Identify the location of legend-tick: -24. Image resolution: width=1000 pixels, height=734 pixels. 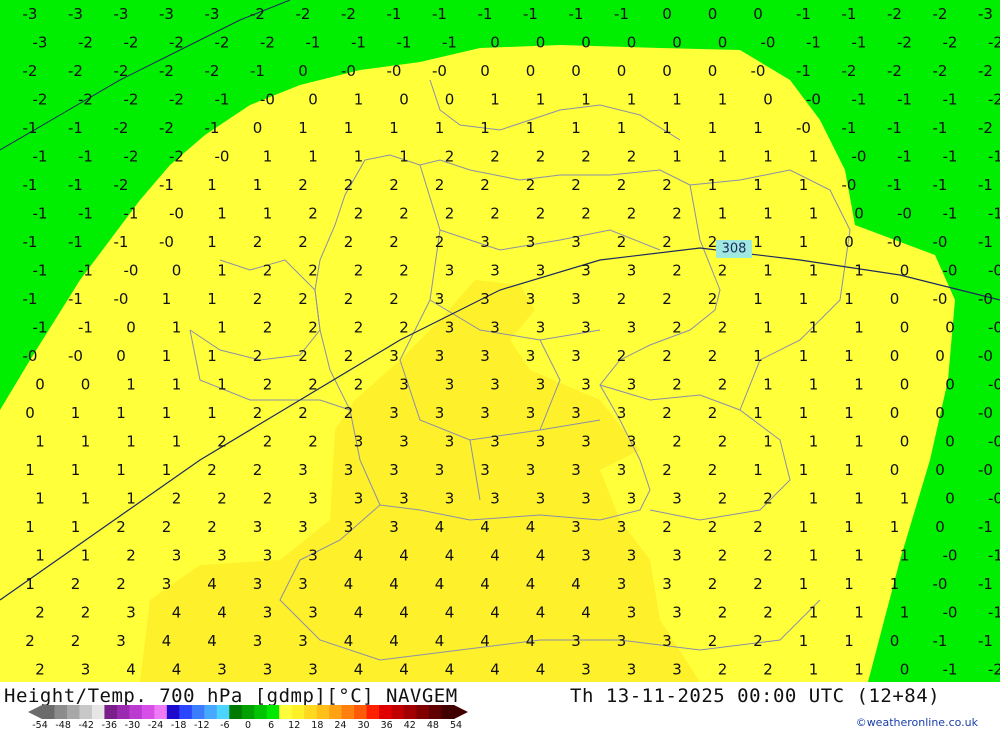
(155, 725).